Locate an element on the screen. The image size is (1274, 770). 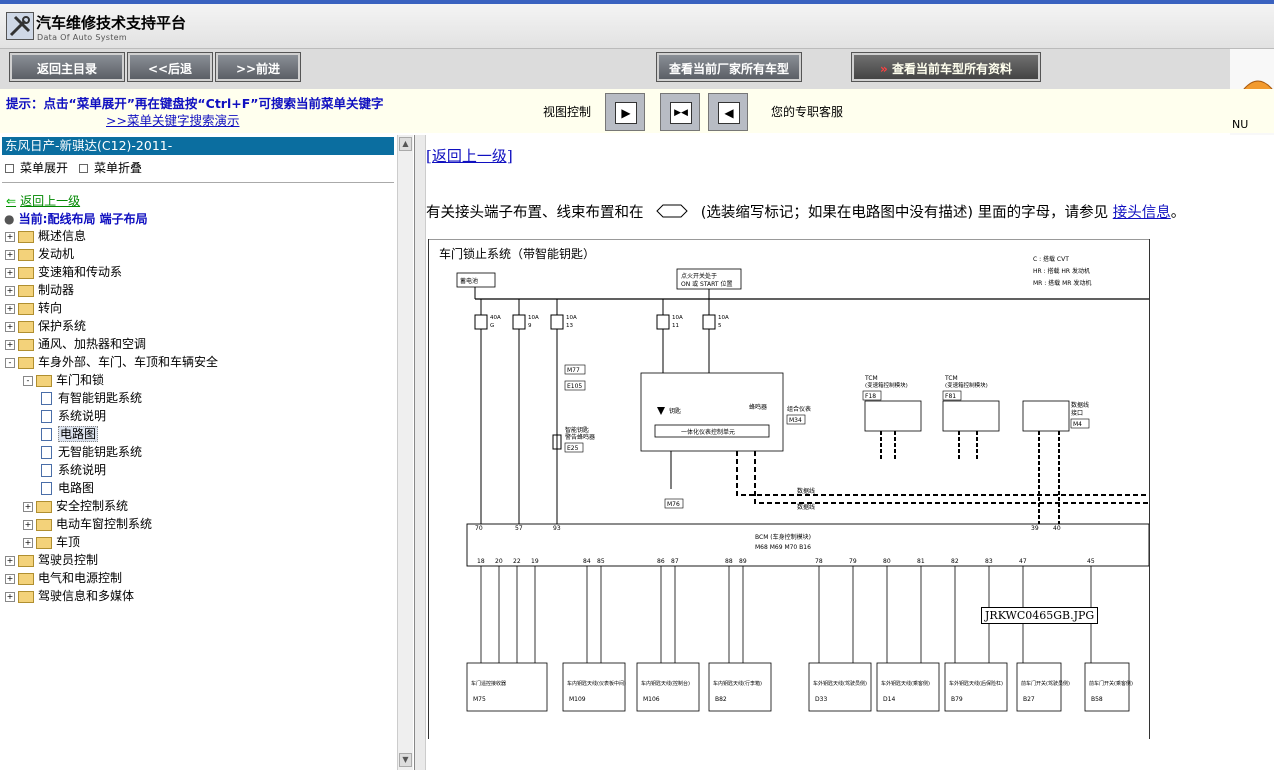
fuse-id: G is located at coordinates (492, 326).